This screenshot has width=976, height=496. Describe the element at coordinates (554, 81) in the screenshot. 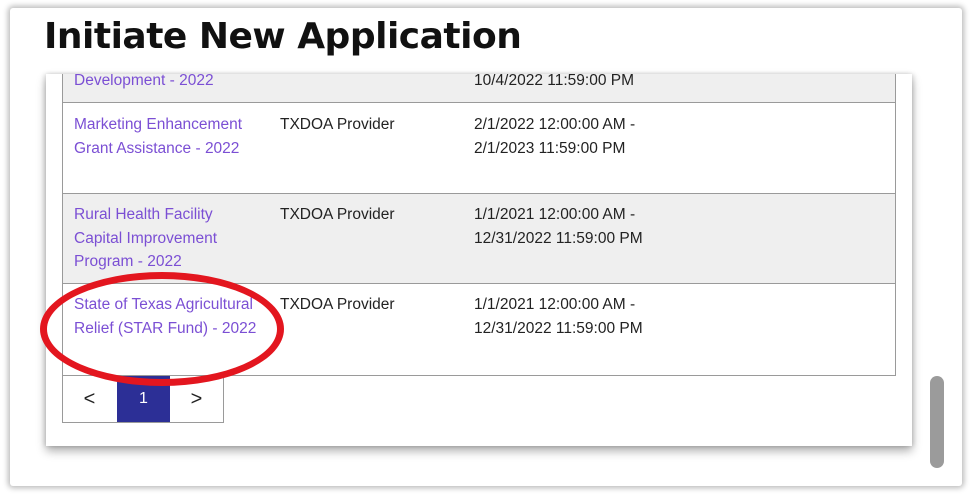

I see `program-dates: 10/4/2022 11:59:00 PM` at that location.